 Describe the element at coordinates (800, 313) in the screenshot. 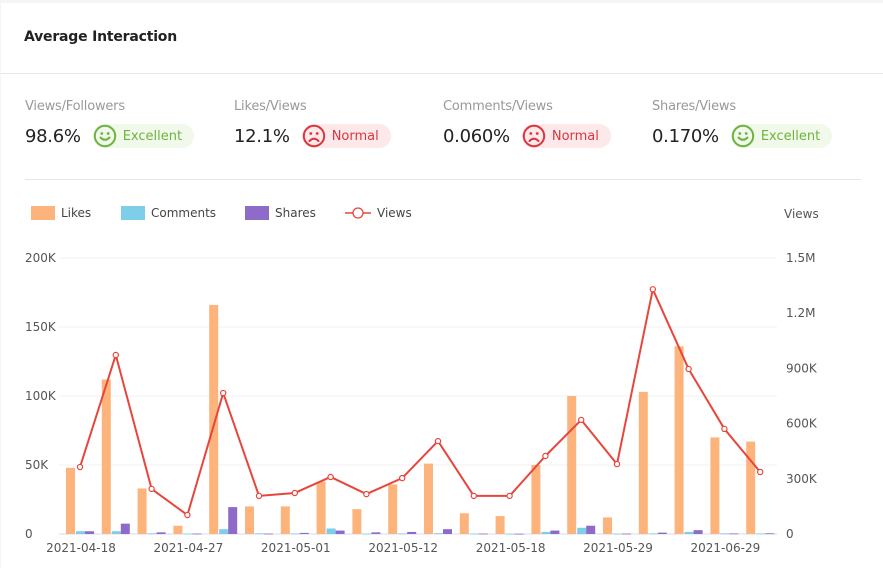

I see `right-tick-label: 1.2M` at that location.